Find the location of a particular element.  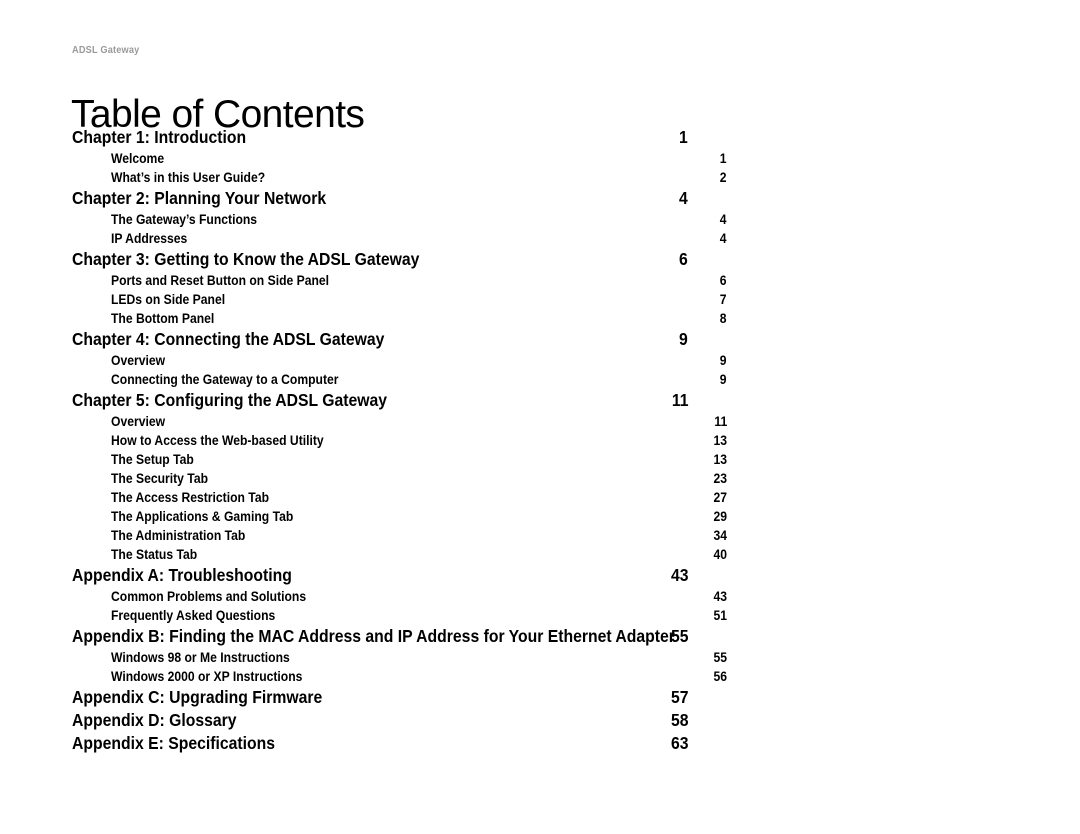

toc-entry-page-number: 58 is located at coordinates (679, 720).